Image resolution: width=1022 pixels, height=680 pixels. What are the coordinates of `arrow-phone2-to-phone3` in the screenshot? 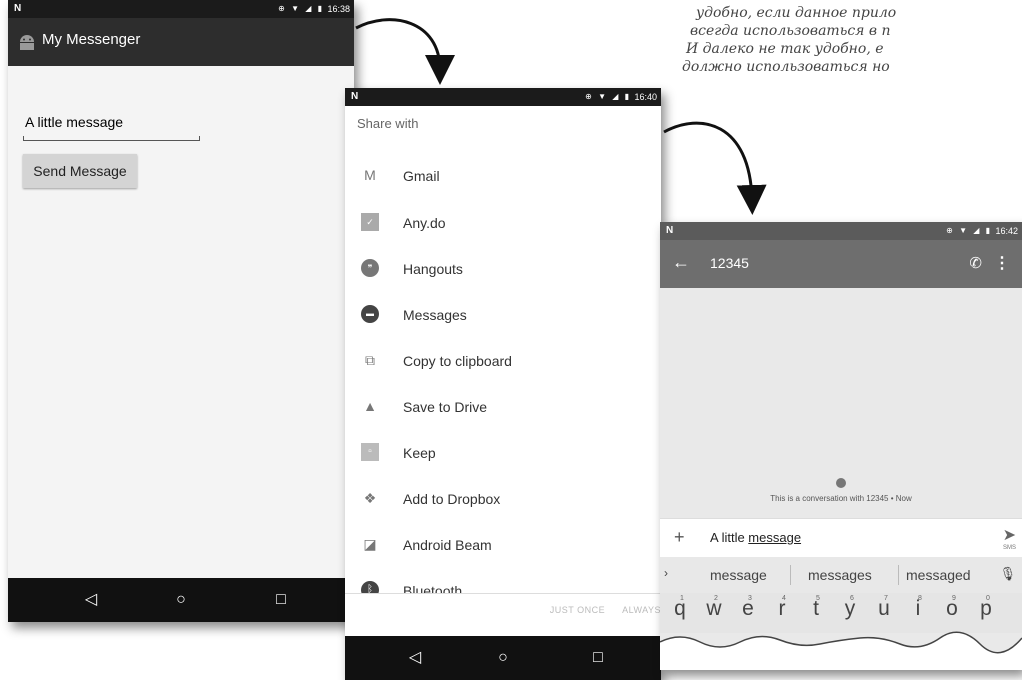 It's located at (715, 168).